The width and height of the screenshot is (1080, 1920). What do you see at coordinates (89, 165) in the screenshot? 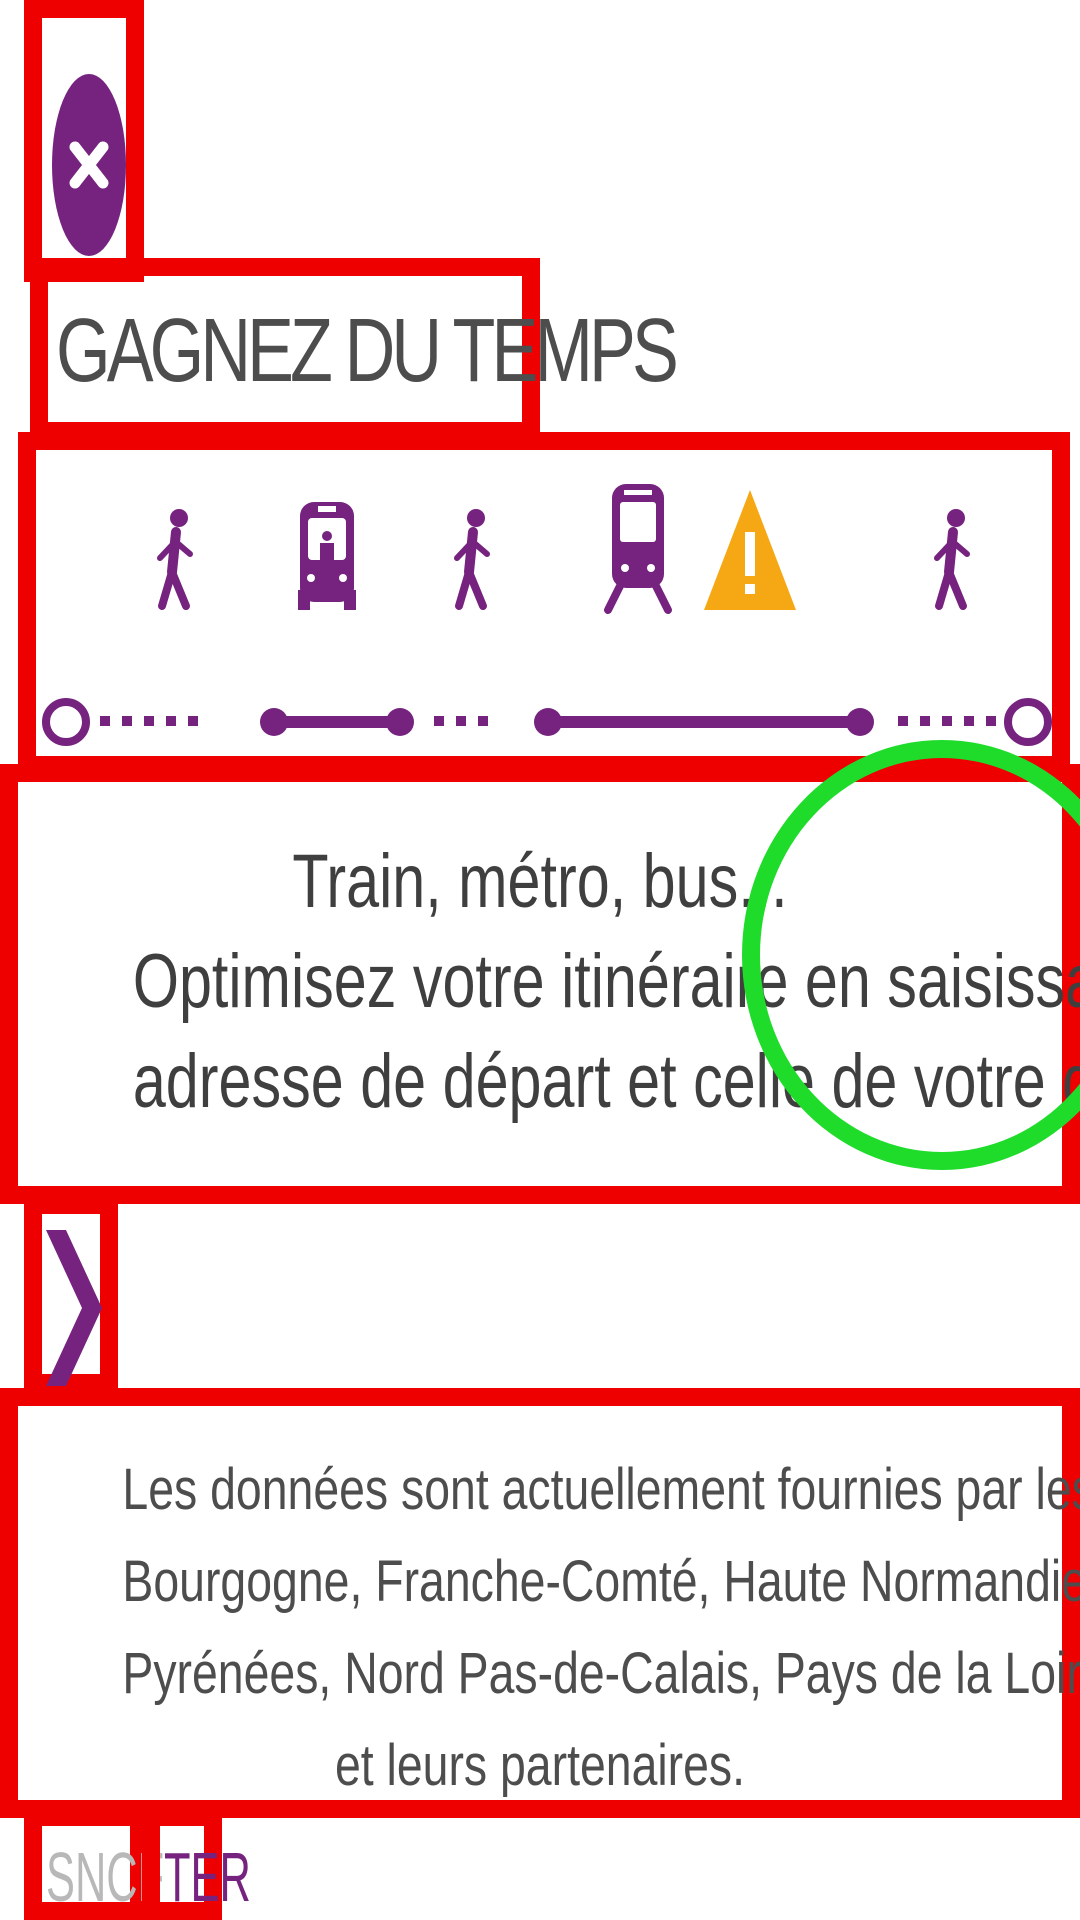
I see `close-icon` at bounding box center [89, 165].